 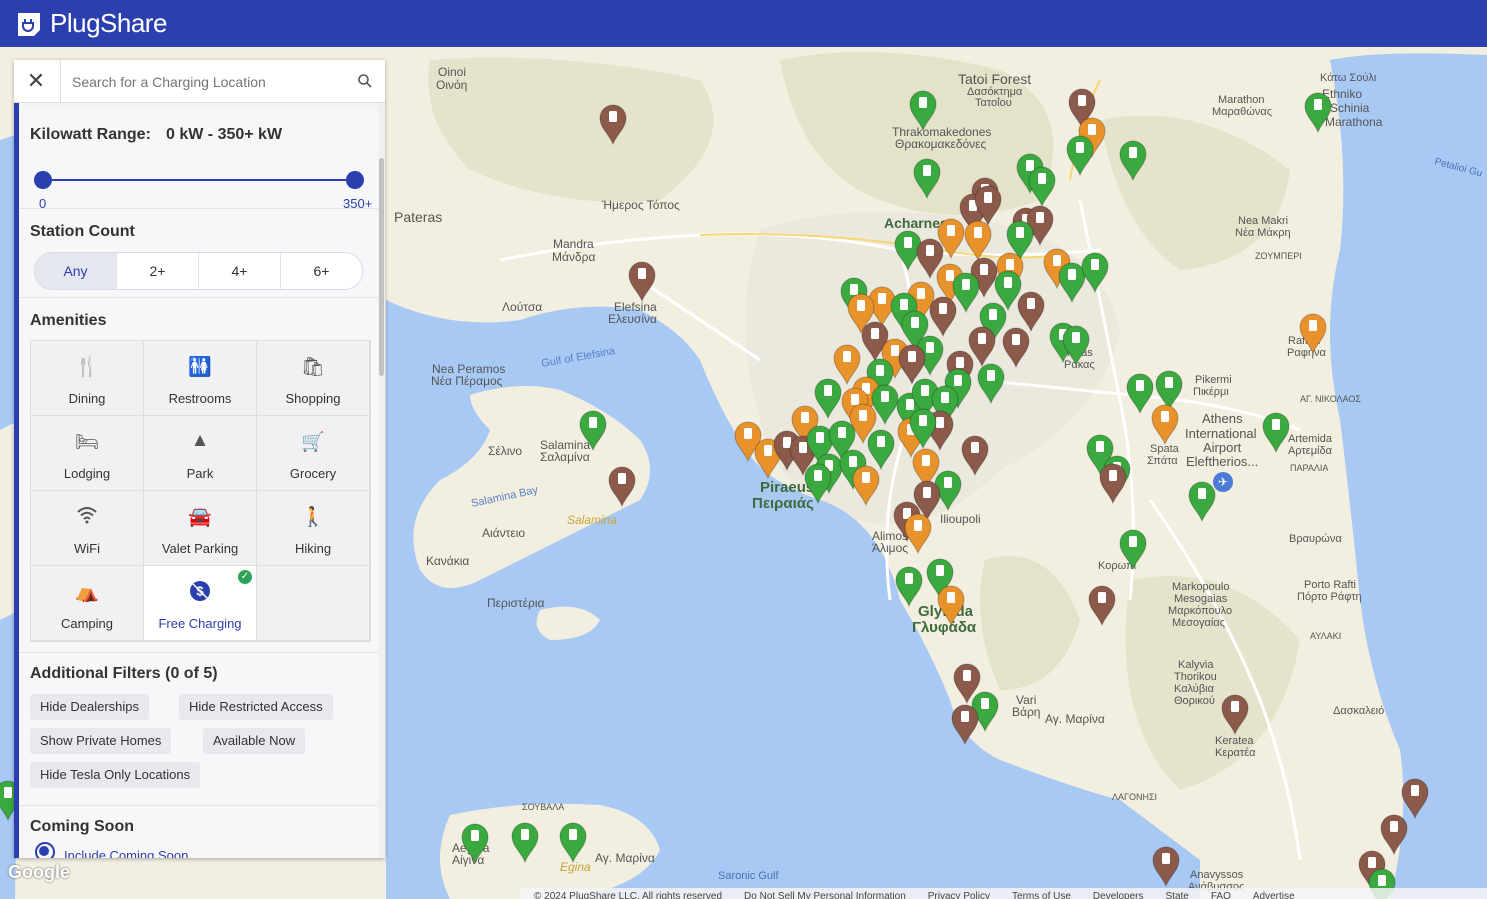 What do you see at coordinates (89, 707) in the screenshot?
I see `chip-hide-dealerships: Hide Dealerships` at bounding box center [89, 707].